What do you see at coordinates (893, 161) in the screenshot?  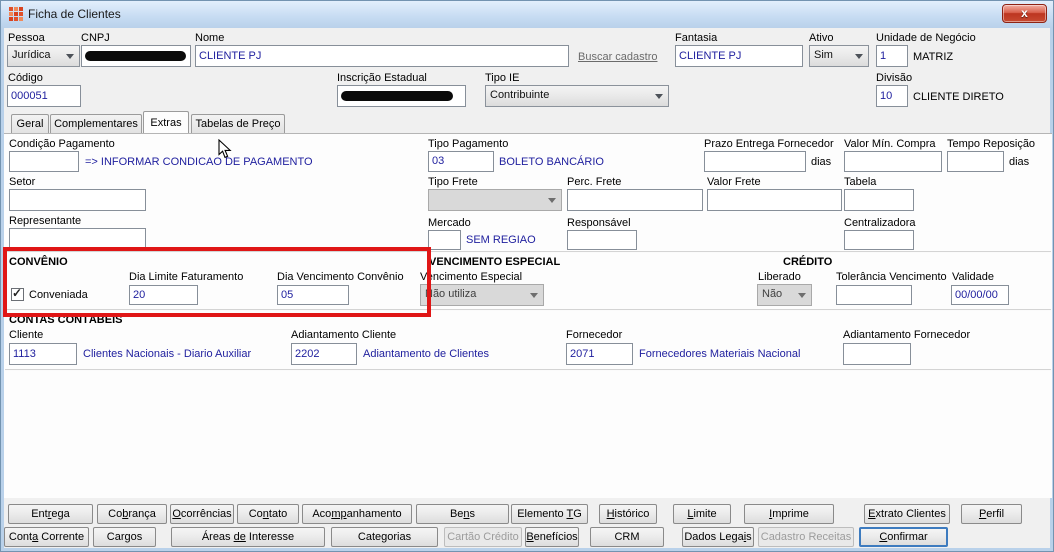 I see `valor-min-compra-input` at bounding box center [893, 161].